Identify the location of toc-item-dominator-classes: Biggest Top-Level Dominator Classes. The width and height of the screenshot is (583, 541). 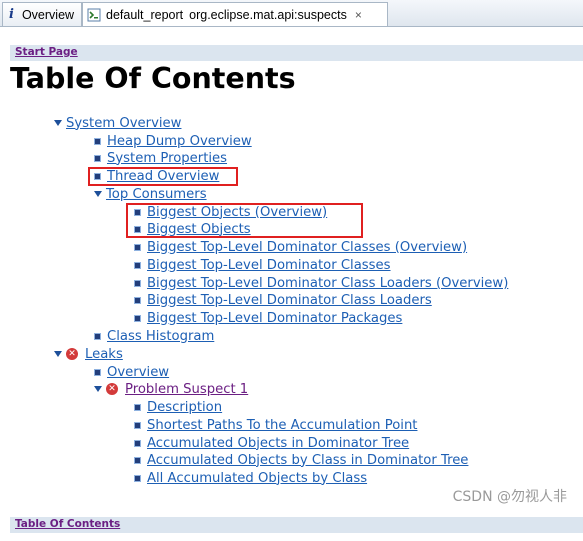
(262, 265).